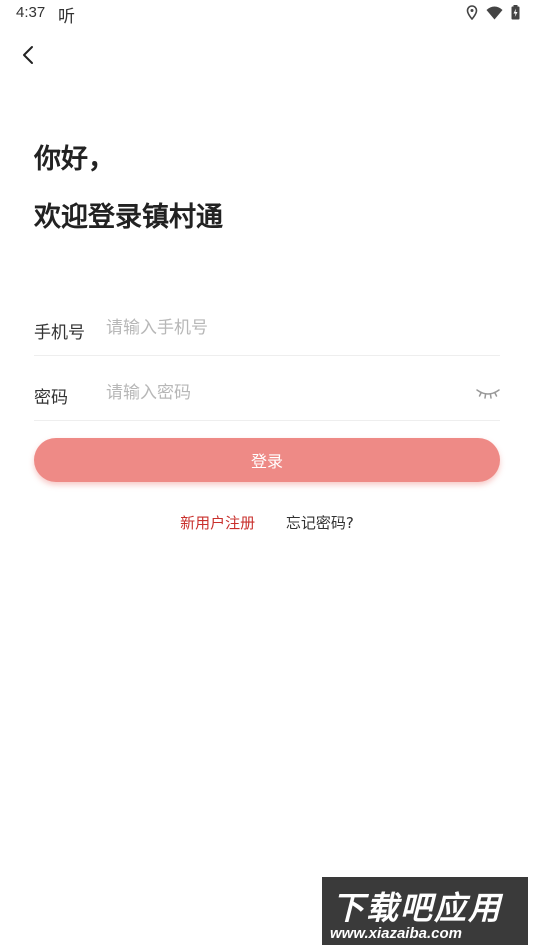  What do you see at coordinates (59, 333) in the screenshot?
I see `phone-label: 手机号` at bounding box center [59, 333].